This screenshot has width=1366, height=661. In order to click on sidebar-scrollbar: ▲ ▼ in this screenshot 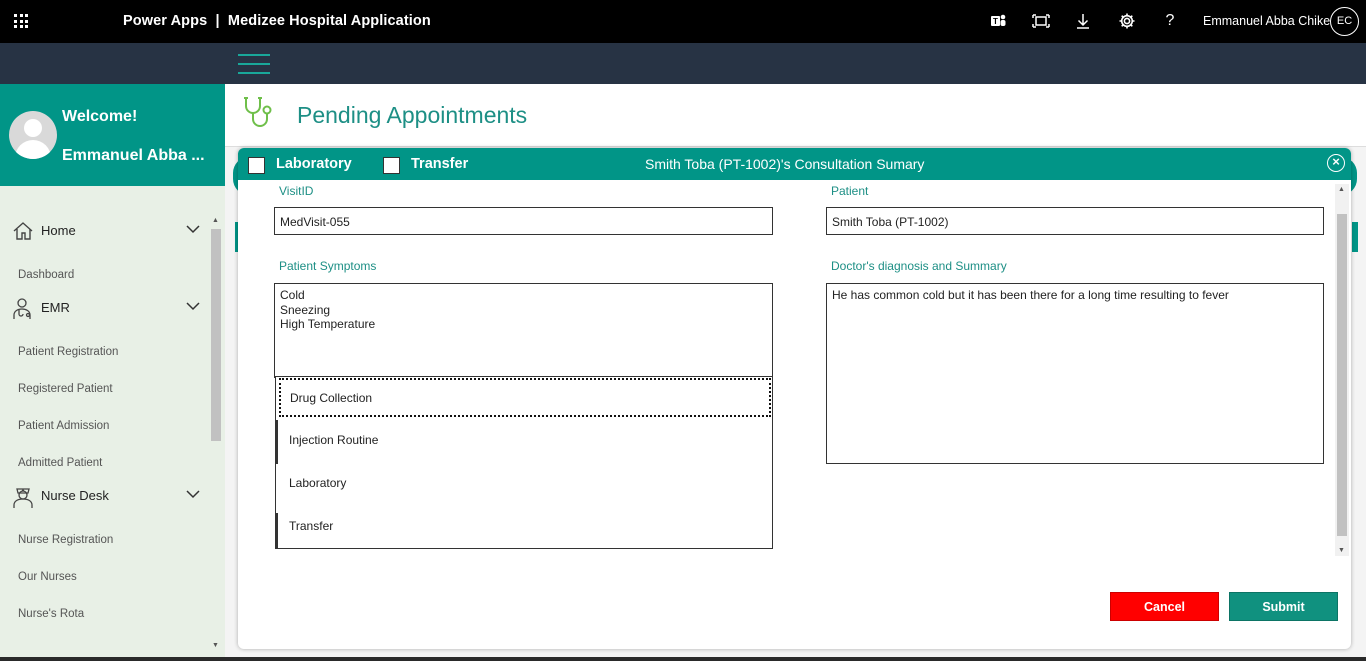, I will do `click(217, 438)`.